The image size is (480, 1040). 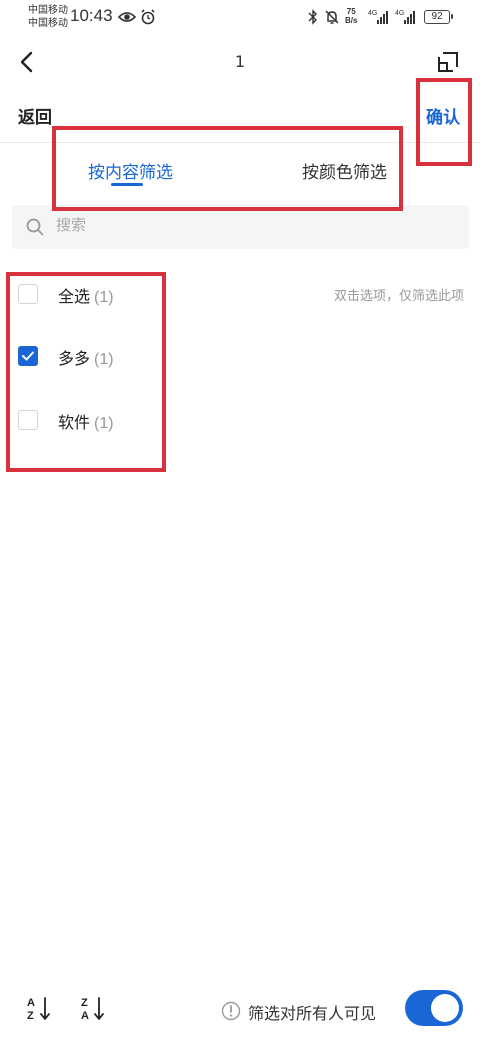 What do you see at coordinates (351, 20) in the screenshot?
I see `network-speed-unit: B/s` at bounding box center [351, 20].